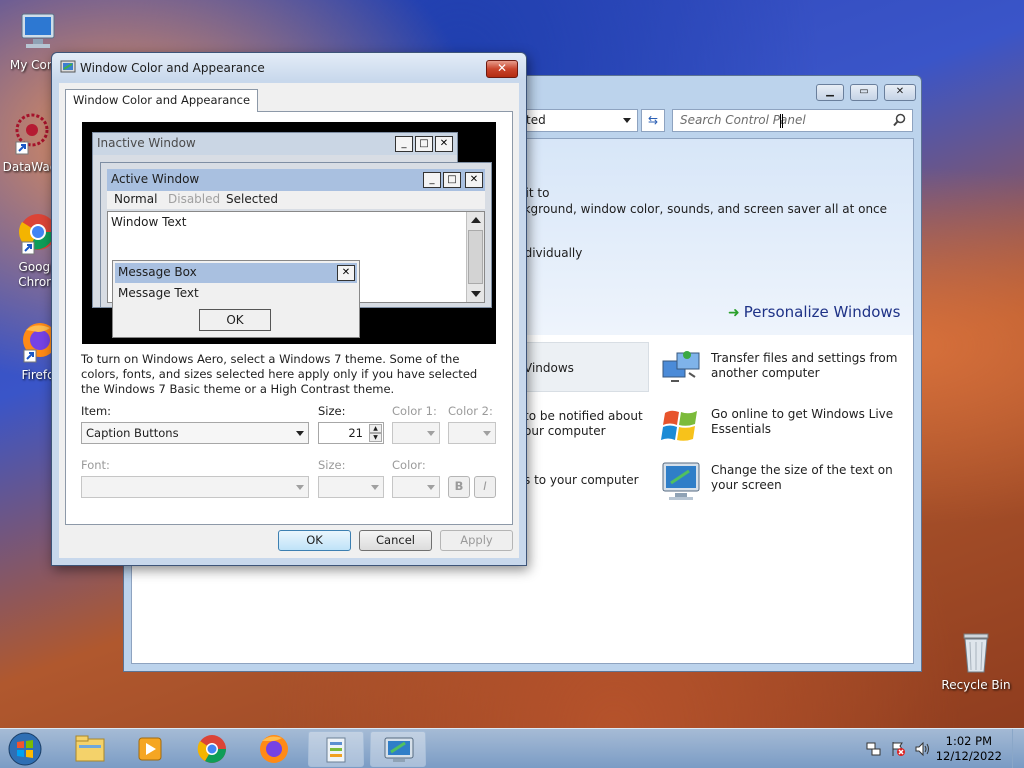 This screenshot has width=1024, height=768. I want to click on apply-button: Apply, so click(476, 540).